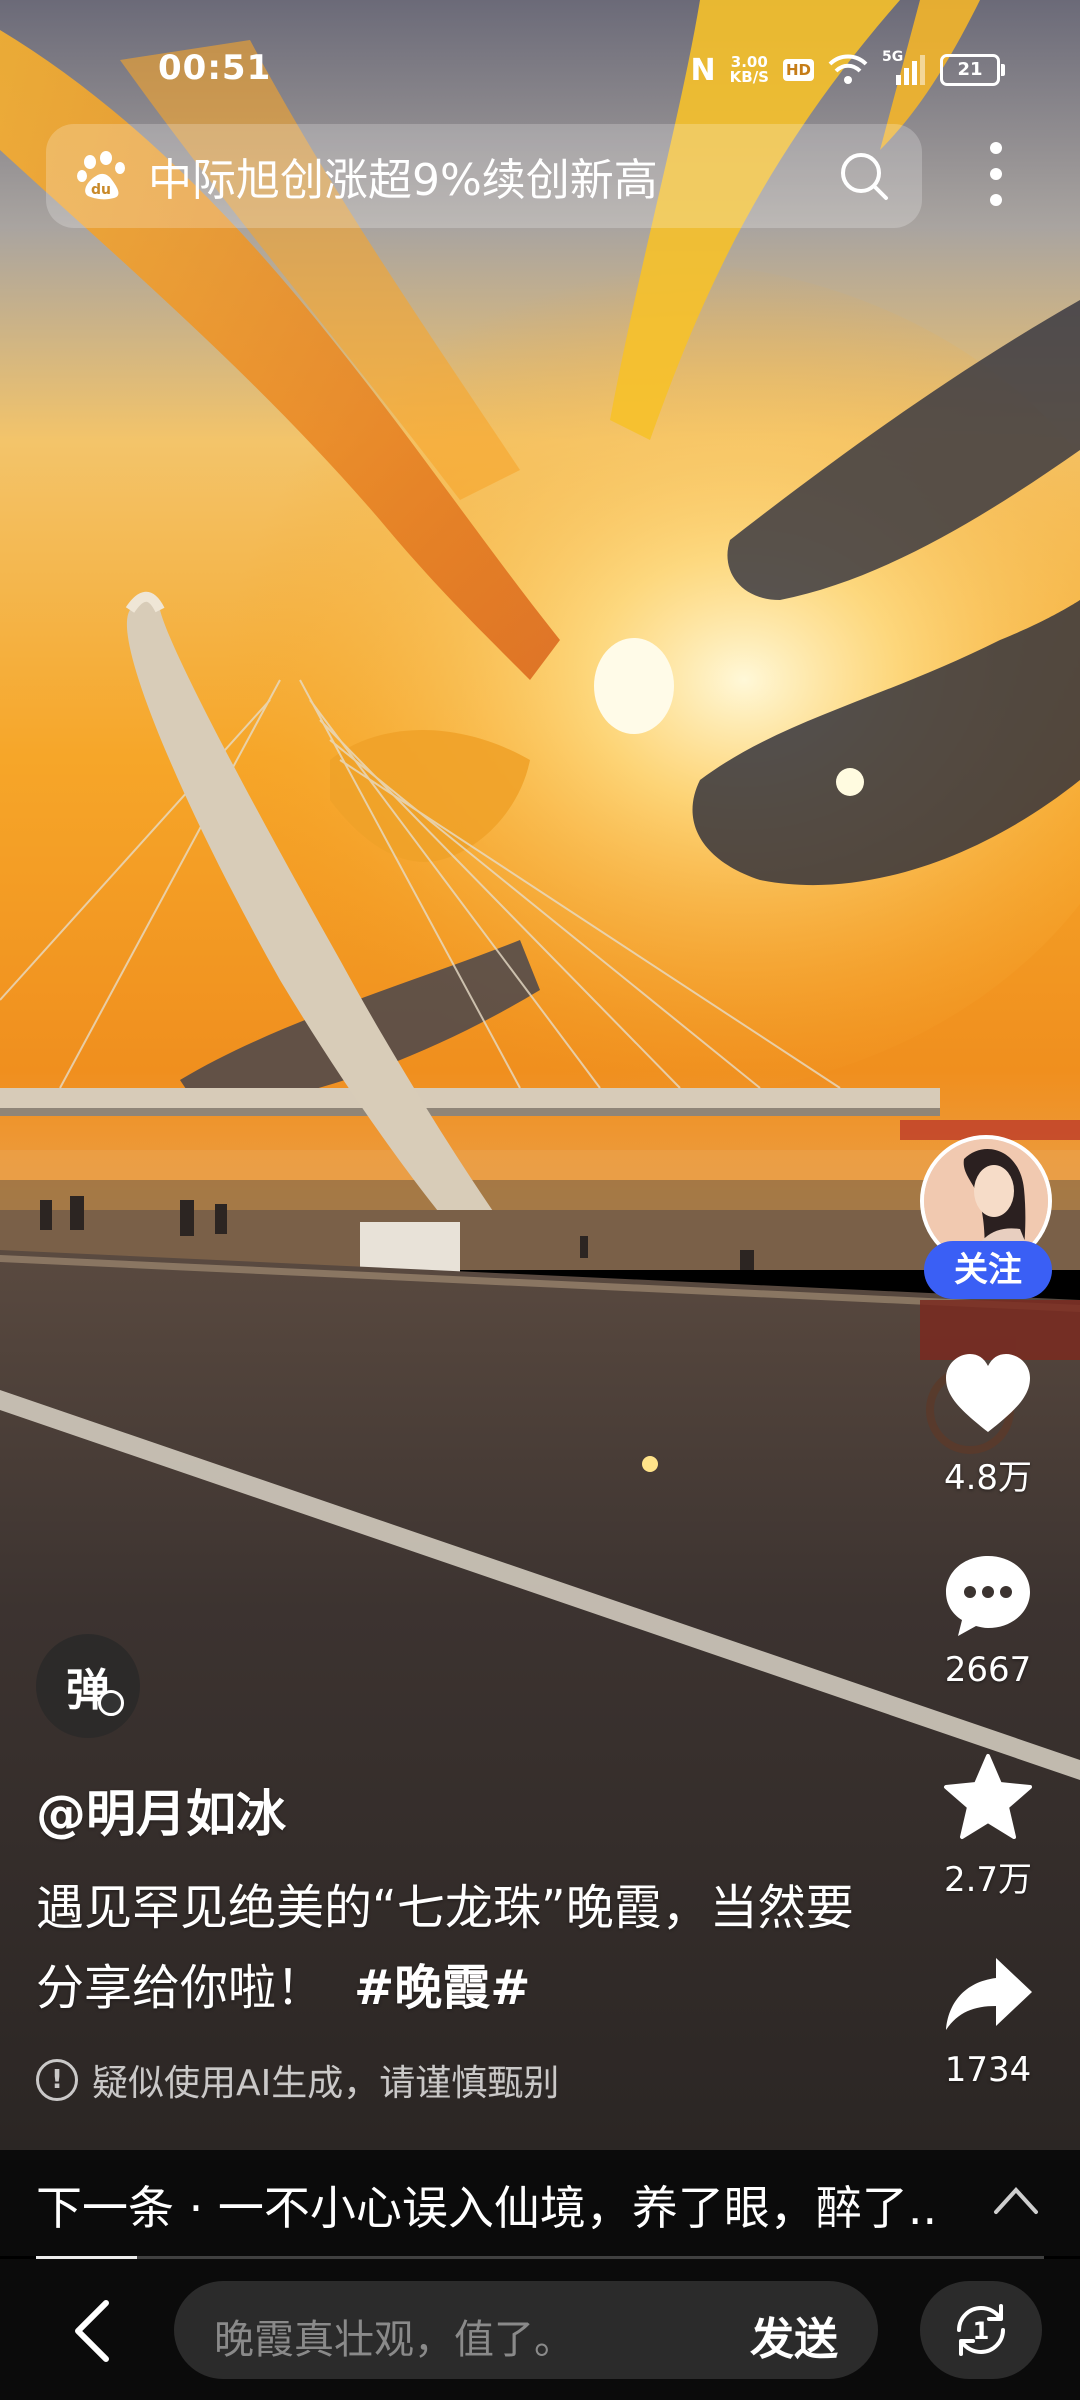 The height and width of the screenshot is (2400, 1080). Describe the element at coordinates (864, 176) in the screenshot. I see `search-icon` at that location.